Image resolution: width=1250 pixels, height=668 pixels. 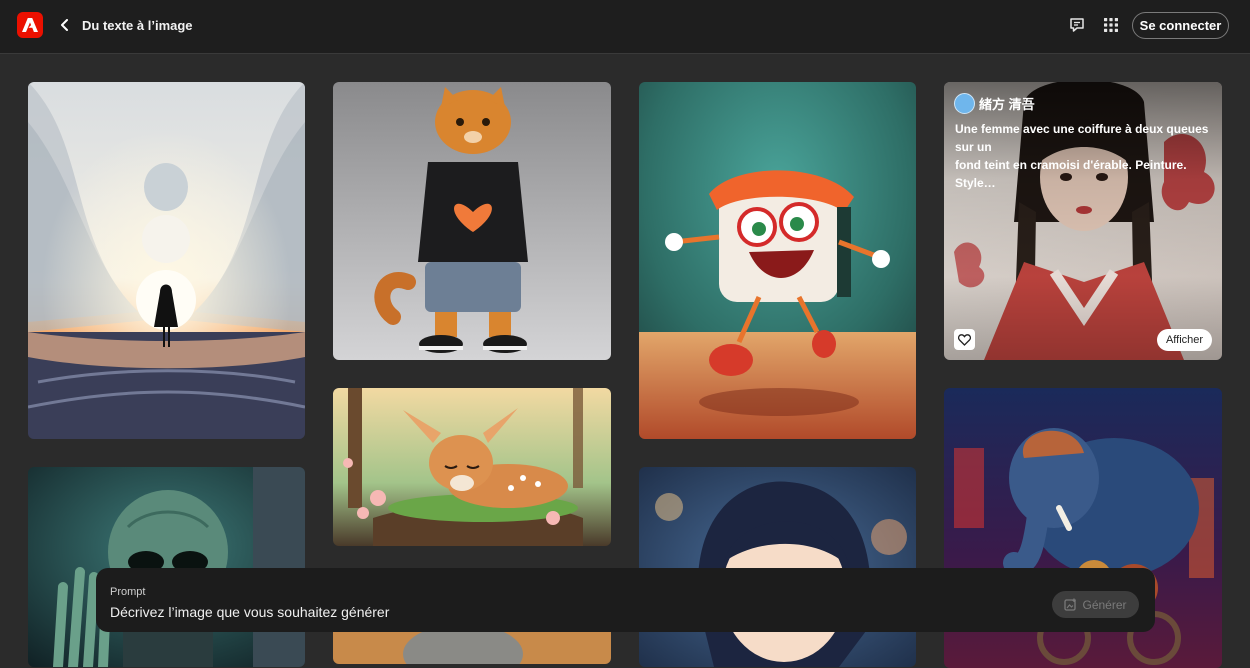 I want to click on heart-icon, so click(x=964, y=339).